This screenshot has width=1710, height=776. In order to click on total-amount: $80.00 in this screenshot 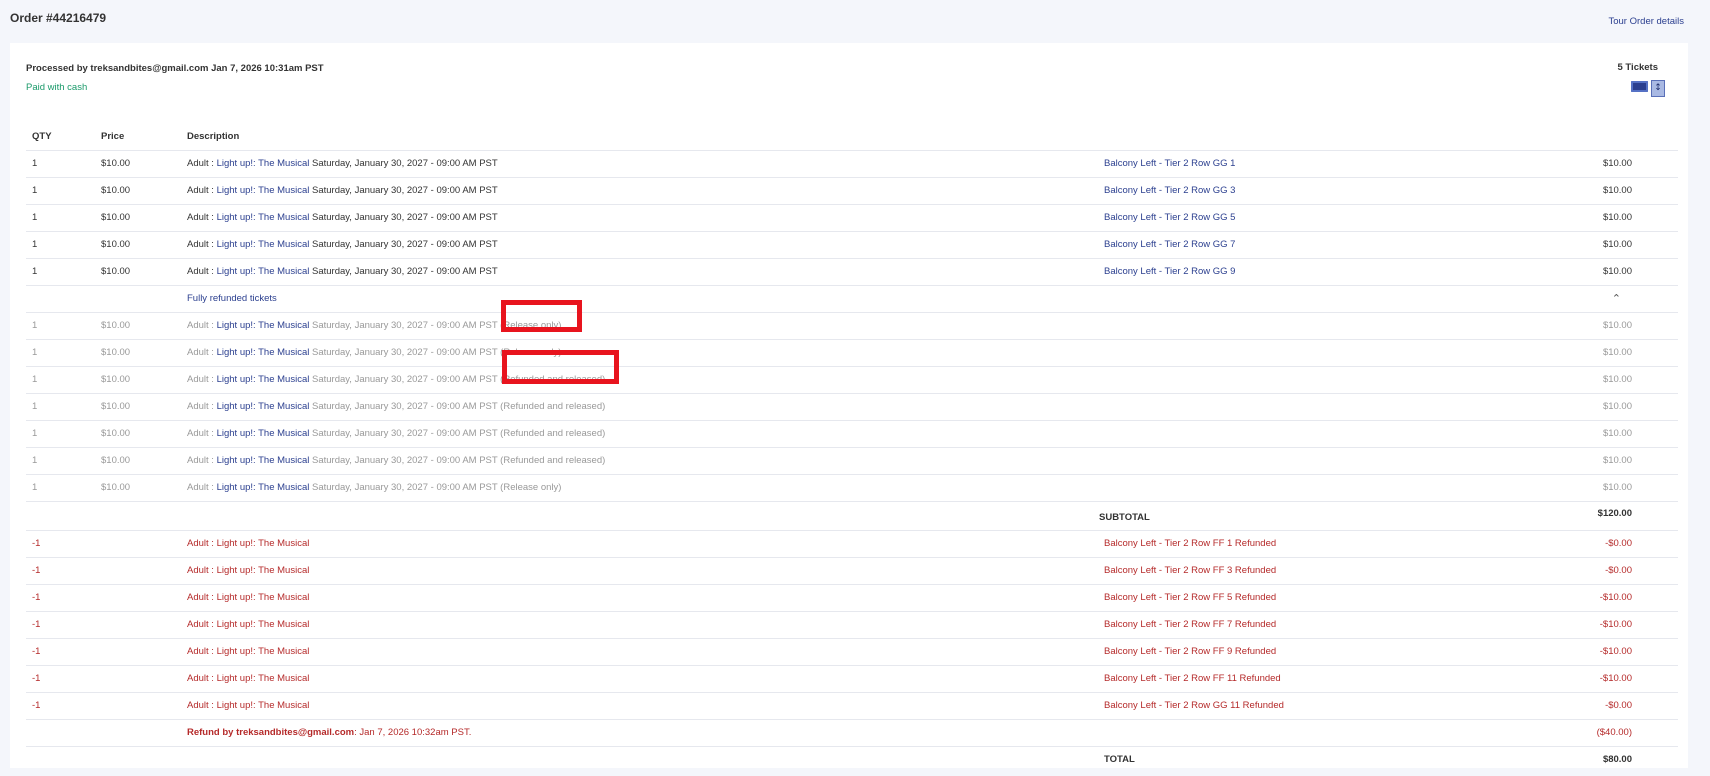, I will do `click(1617, 759)`.